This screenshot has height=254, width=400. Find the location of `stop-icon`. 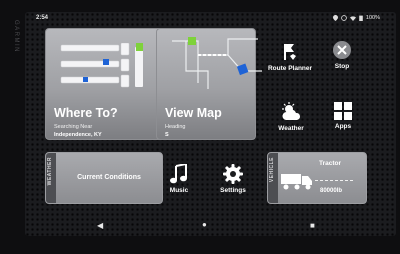

stop-icon is located at coordinates (342, 50).